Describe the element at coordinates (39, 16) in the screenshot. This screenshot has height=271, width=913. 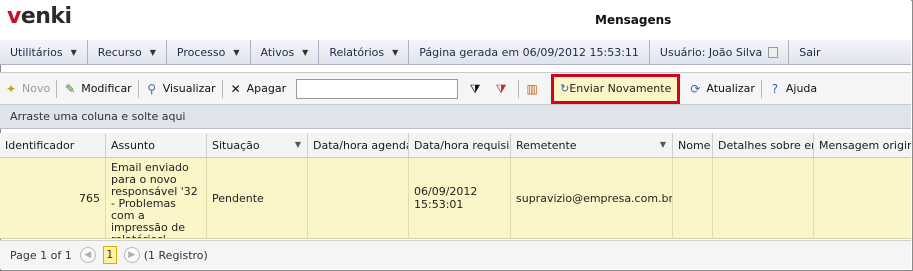
I see `venki-logo: venki` at that location.